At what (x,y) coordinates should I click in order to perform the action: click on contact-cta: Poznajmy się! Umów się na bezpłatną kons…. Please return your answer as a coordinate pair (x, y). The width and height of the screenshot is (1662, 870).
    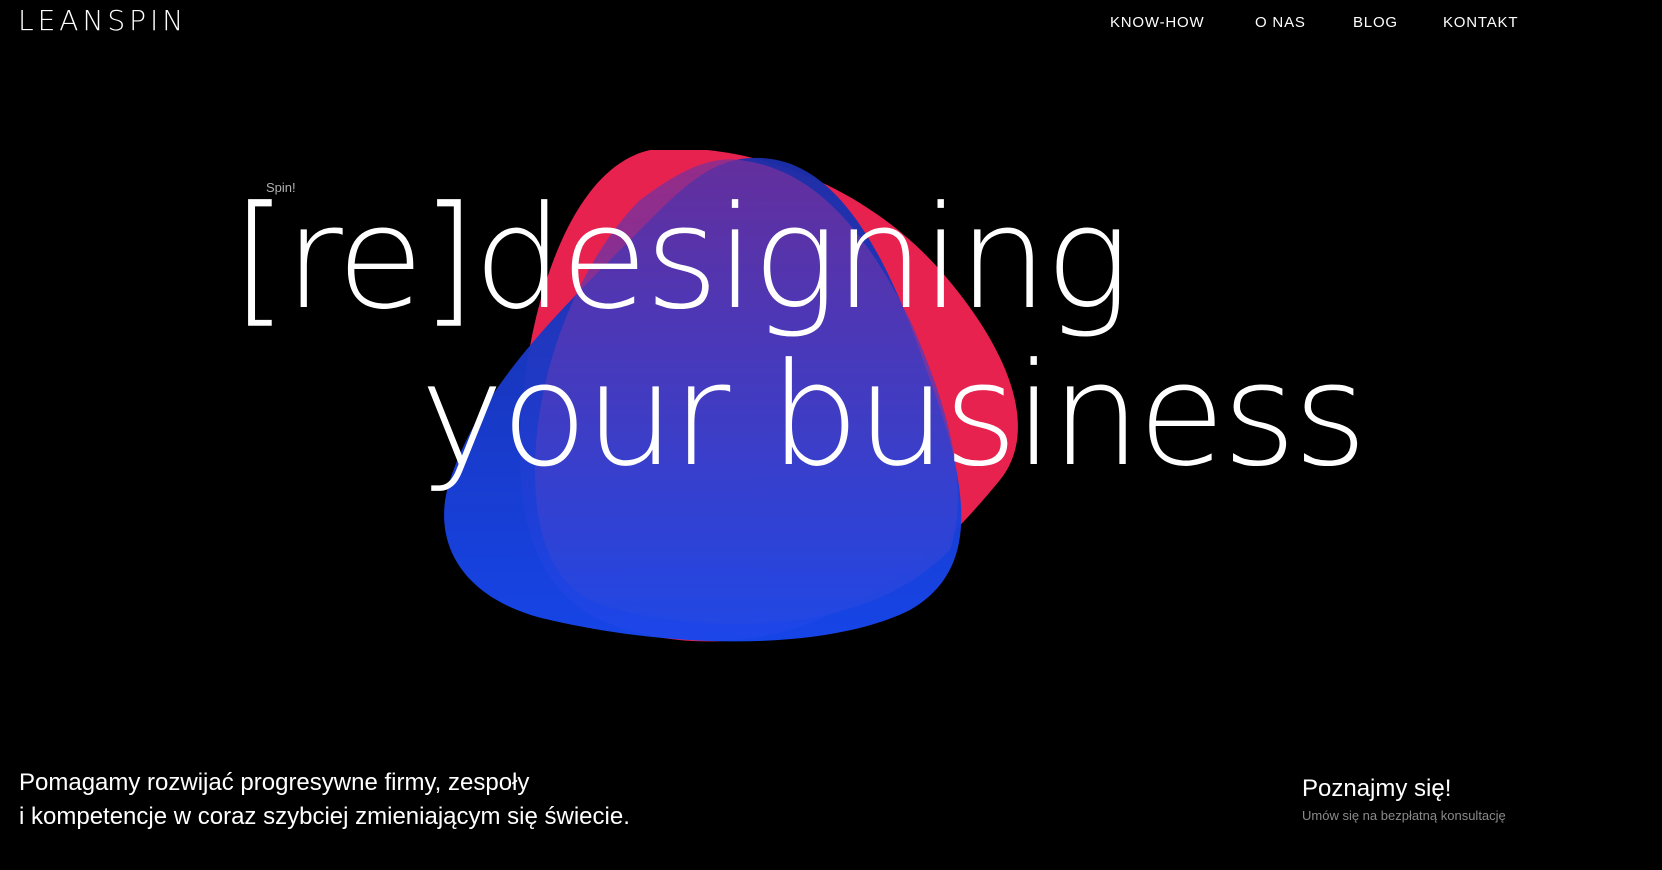
    Looking at the image, I should click on (1404, 798).